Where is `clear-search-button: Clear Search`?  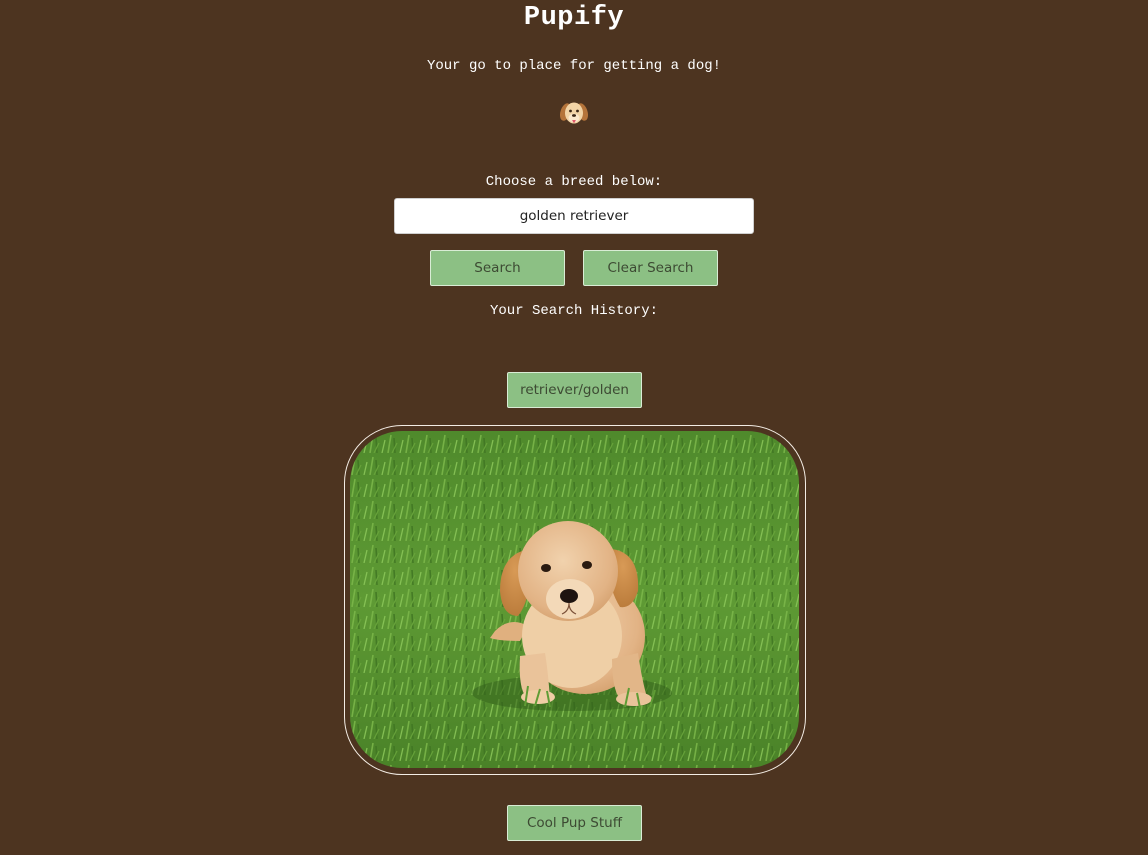 clear-search-button: Clear Search is located at coordinates (650, 268).